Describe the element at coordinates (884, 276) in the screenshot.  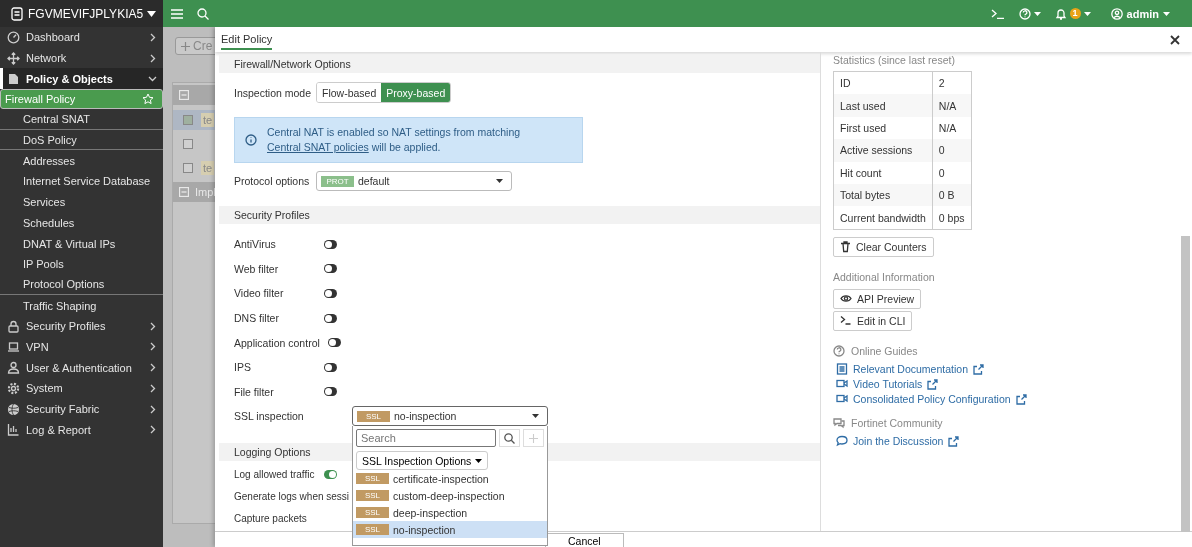
I see `section-title: Additional Information` at that location.